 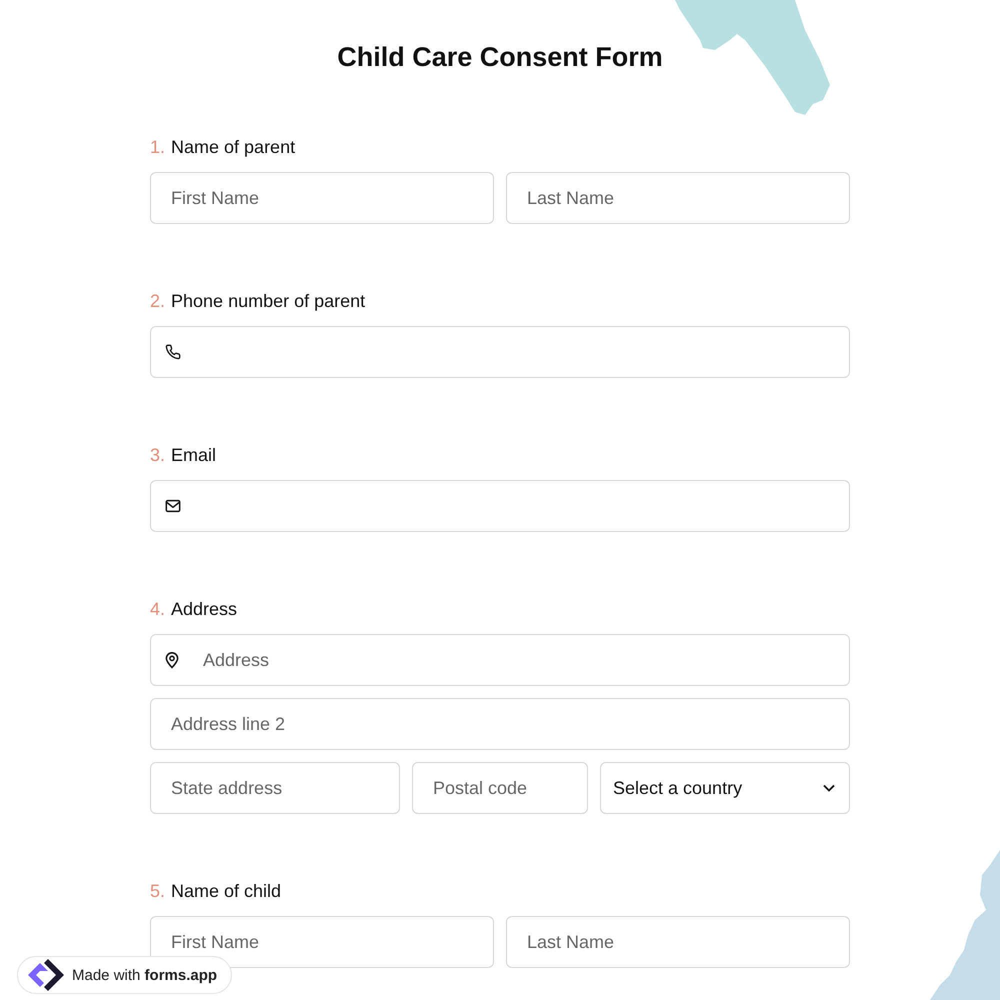 I want to click on question-number: 4., so click(x=158, y=609).